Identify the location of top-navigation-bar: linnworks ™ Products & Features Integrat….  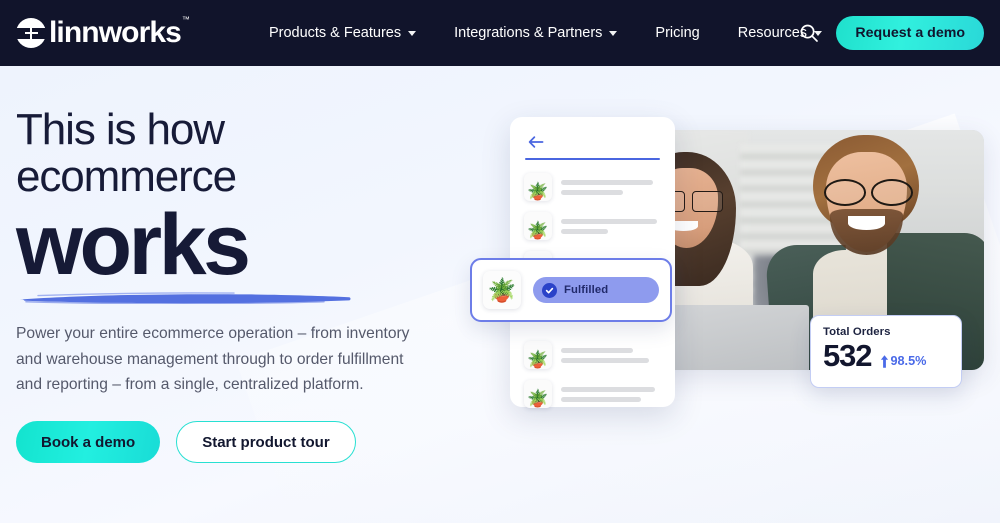
(500, 33).